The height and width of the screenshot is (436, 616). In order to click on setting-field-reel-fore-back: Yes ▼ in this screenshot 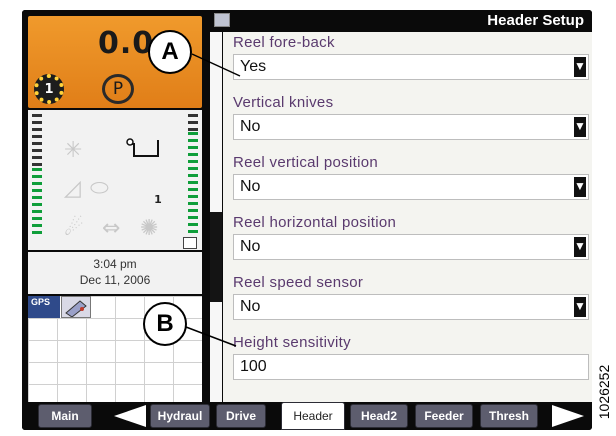, I will do `click(411, 67)`.